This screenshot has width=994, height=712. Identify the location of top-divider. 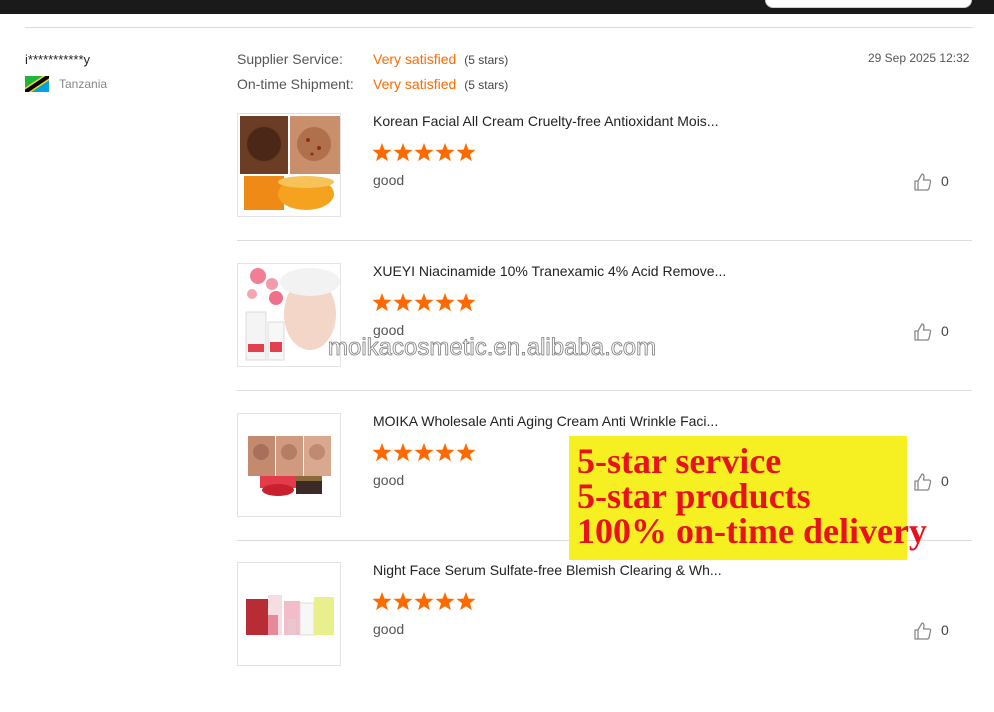
(499, 27).